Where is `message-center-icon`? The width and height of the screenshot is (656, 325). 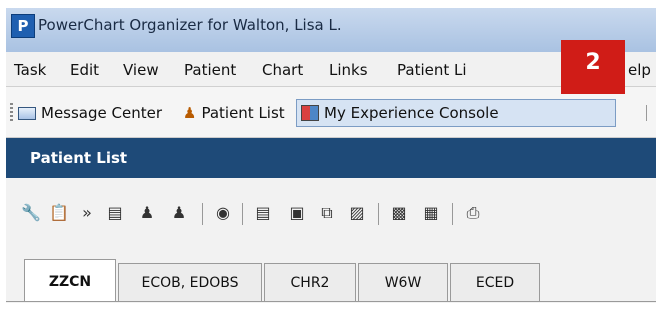
message-center-icon is located at coordinates (27, 113).